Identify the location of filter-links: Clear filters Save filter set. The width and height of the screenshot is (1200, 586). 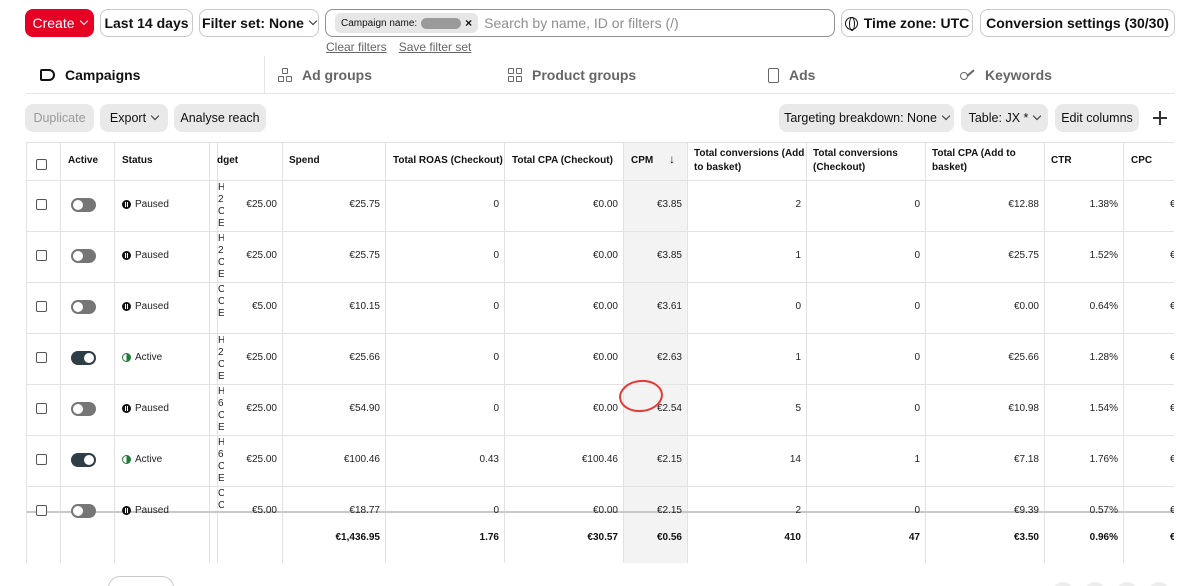
(398, 47).